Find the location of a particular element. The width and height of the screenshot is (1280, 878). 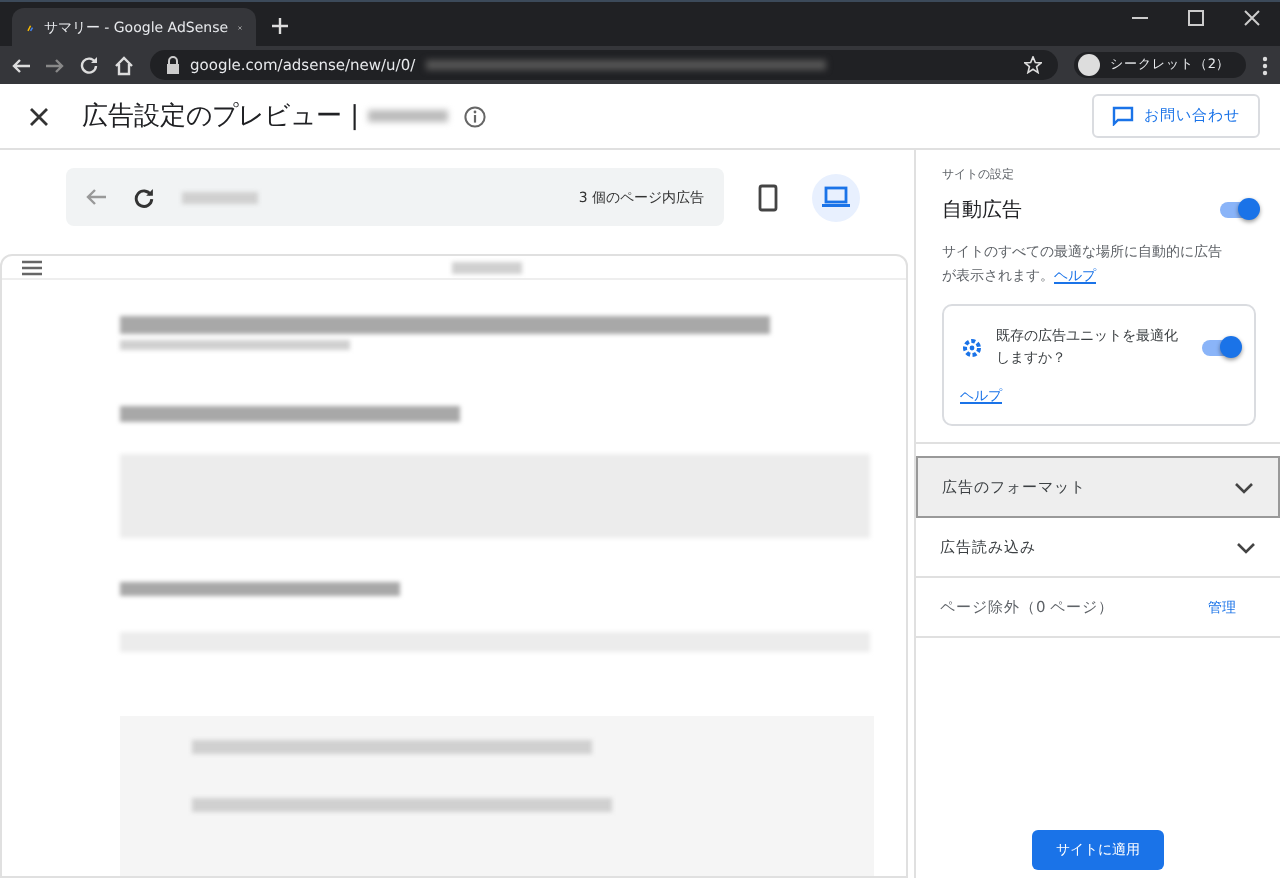

forward-icon is located at coordinates (55, 65).